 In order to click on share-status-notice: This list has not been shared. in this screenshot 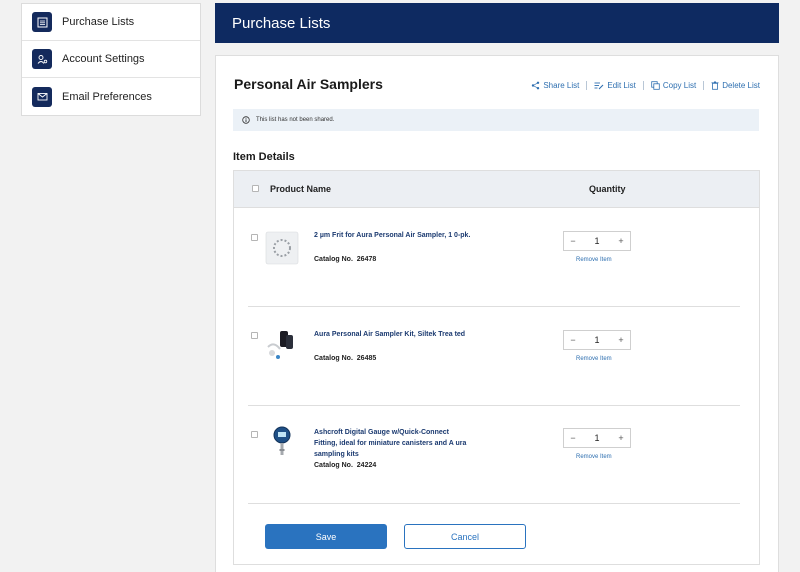, I will do `click(496, 120)`.